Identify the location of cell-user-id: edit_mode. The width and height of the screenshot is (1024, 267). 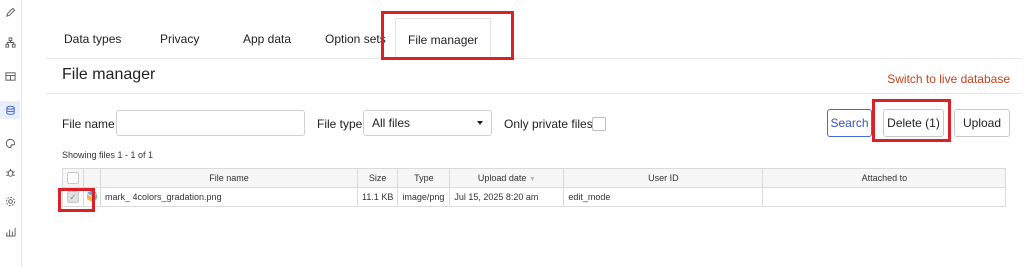
(663, 197).